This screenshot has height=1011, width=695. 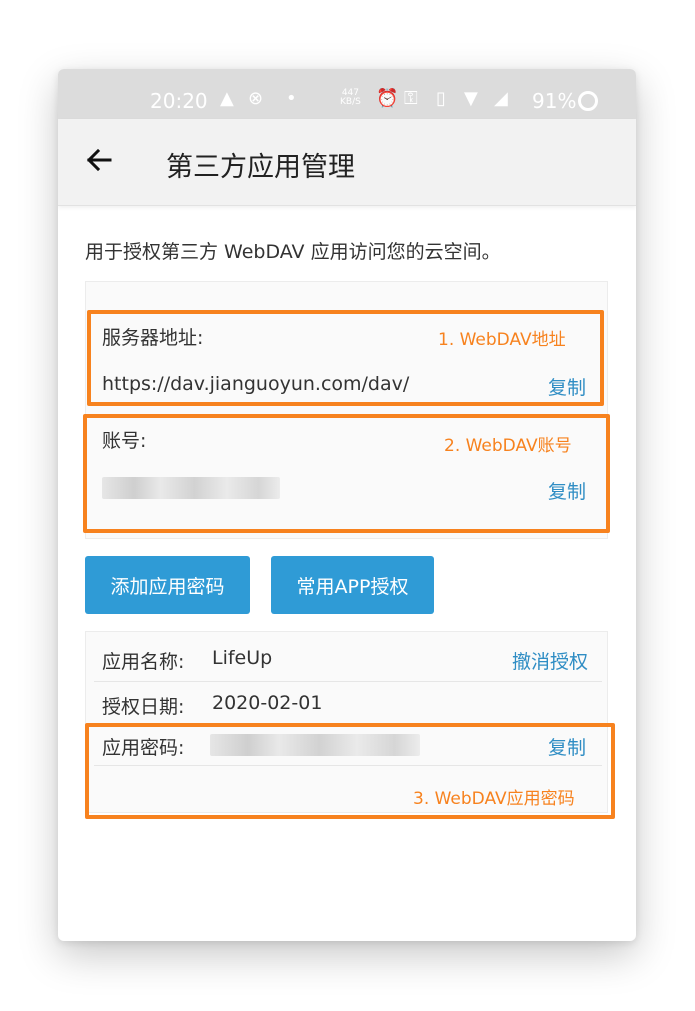 I want to click on divider, so click(x=348, y=681).